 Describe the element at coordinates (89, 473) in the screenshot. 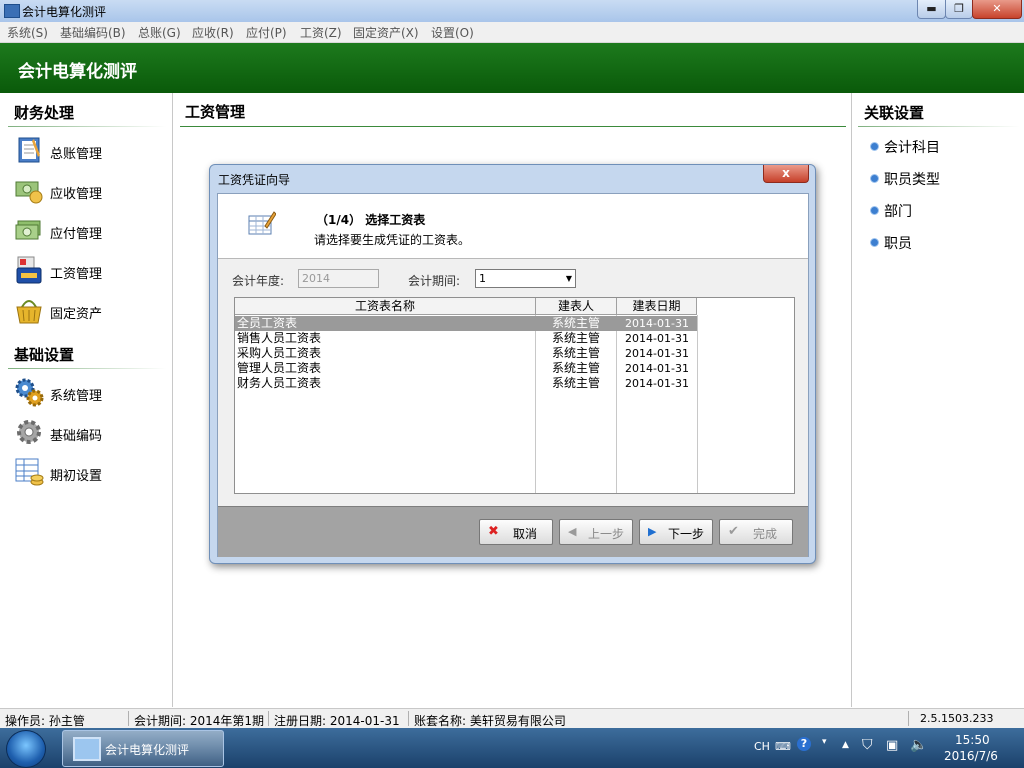

I see `nav-initial-settings: 期初设置` at that location.